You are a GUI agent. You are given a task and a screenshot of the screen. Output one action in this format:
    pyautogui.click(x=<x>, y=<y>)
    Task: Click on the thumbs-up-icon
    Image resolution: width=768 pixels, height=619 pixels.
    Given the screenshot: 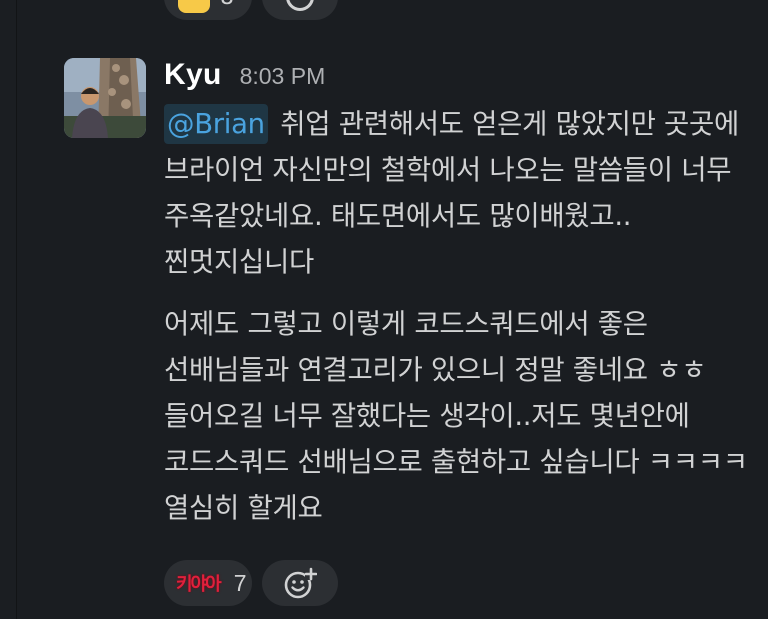 What is the action you would take?
    pyautogui.click(x=194, y=6)
    